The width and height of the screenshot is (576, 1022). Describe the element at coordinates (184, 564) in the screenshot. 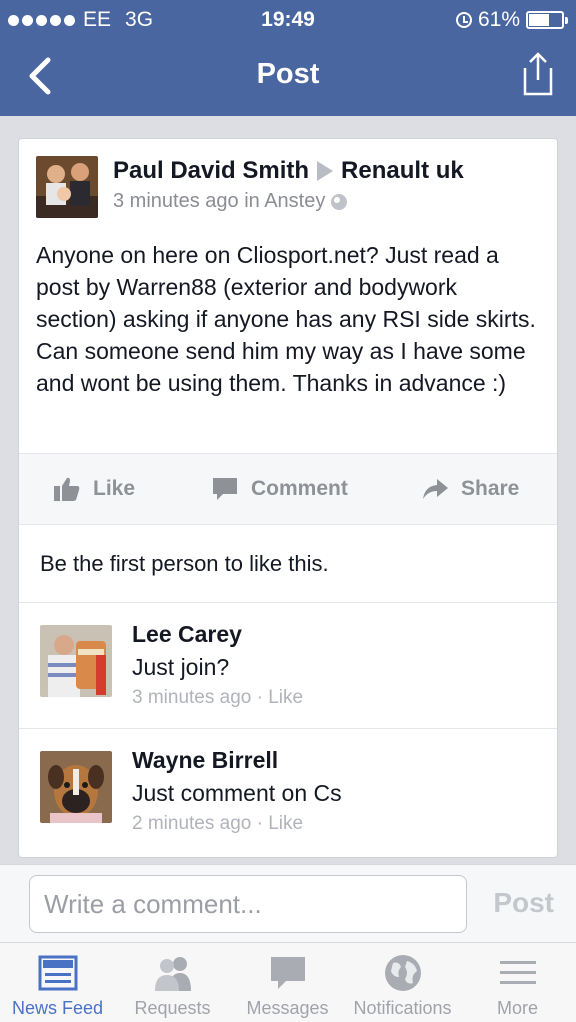

I see `likes-summary: Be the first person to like this.` at that location.